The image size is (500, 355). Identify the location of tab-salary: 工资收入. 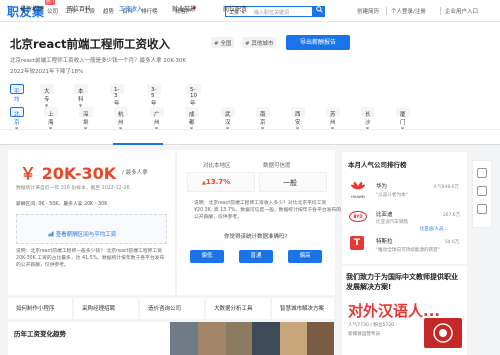
(131, 8).